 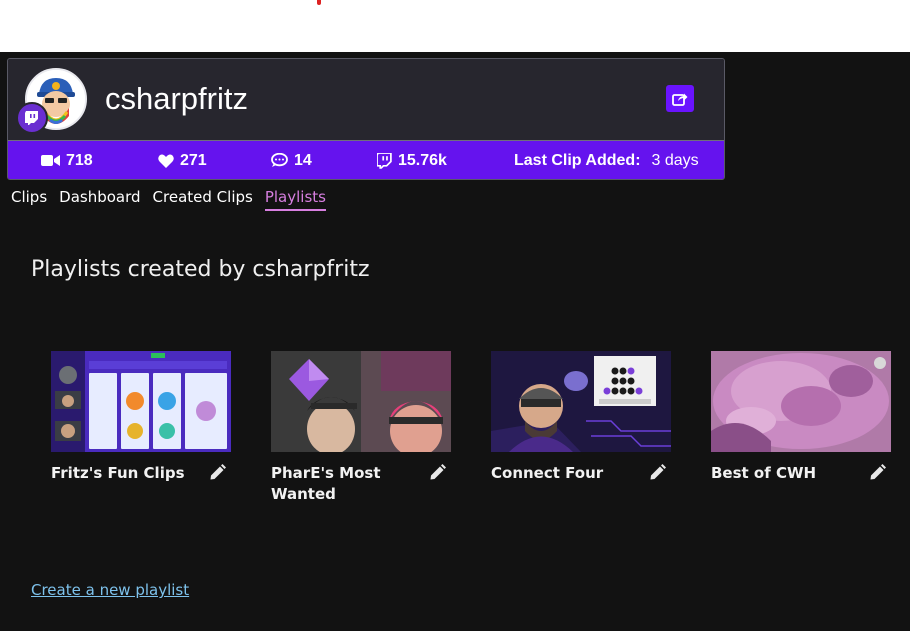 I want to click on playlist-card: PharE's Most Wanted, so click(x=361, y=427).